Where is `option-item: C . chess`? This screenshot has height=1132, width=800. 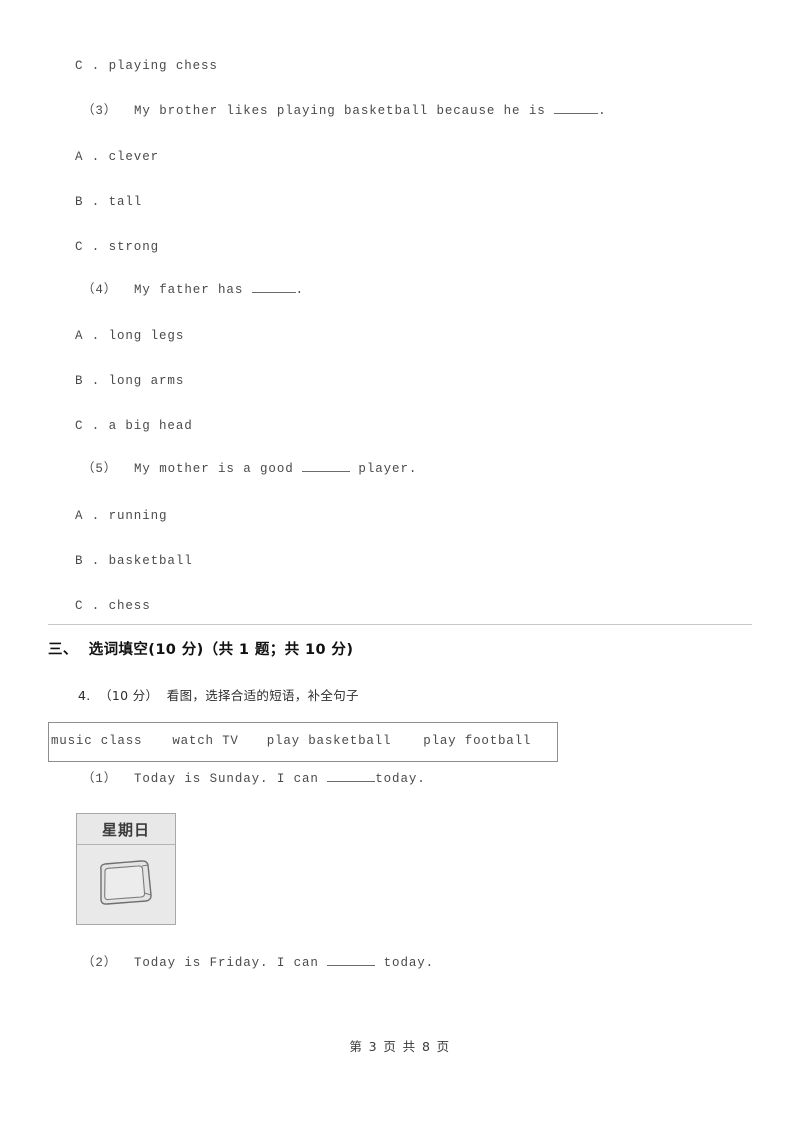
option-item: C . chess is located at coordinates (113, 606).